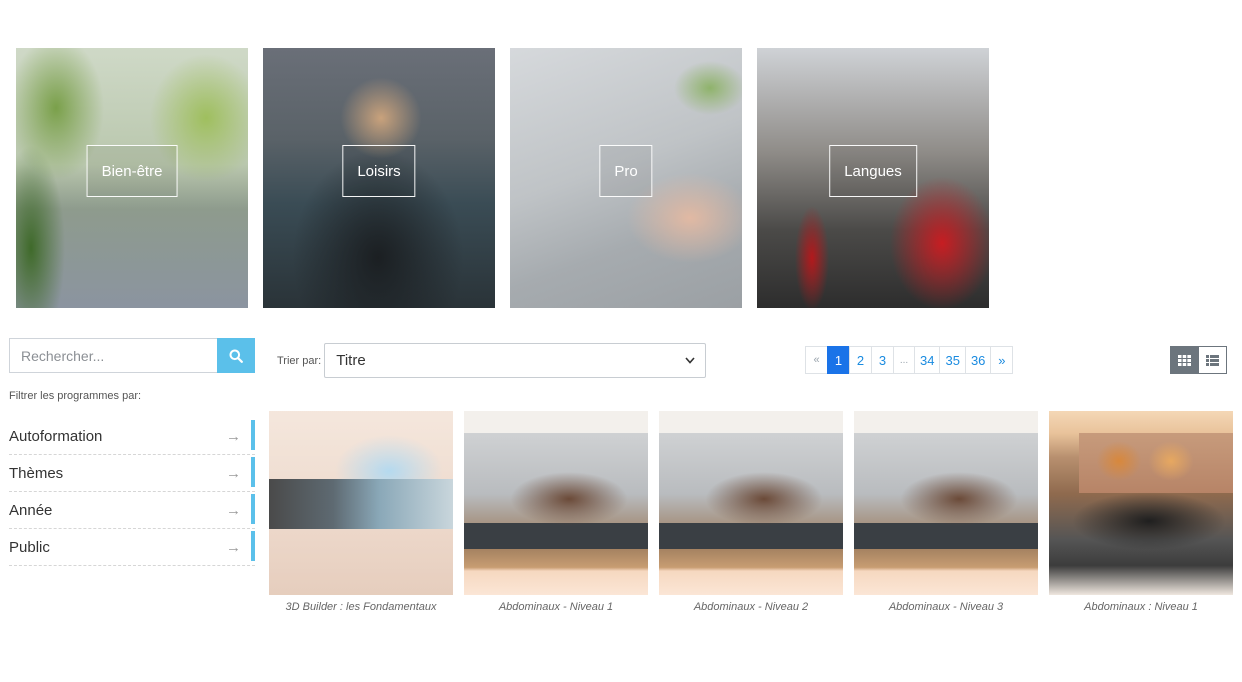 The width and height of the screenshot is (1242, 682). I want to click on program-card: 3D Builder : les Fondamentaux, so click(361, 512).